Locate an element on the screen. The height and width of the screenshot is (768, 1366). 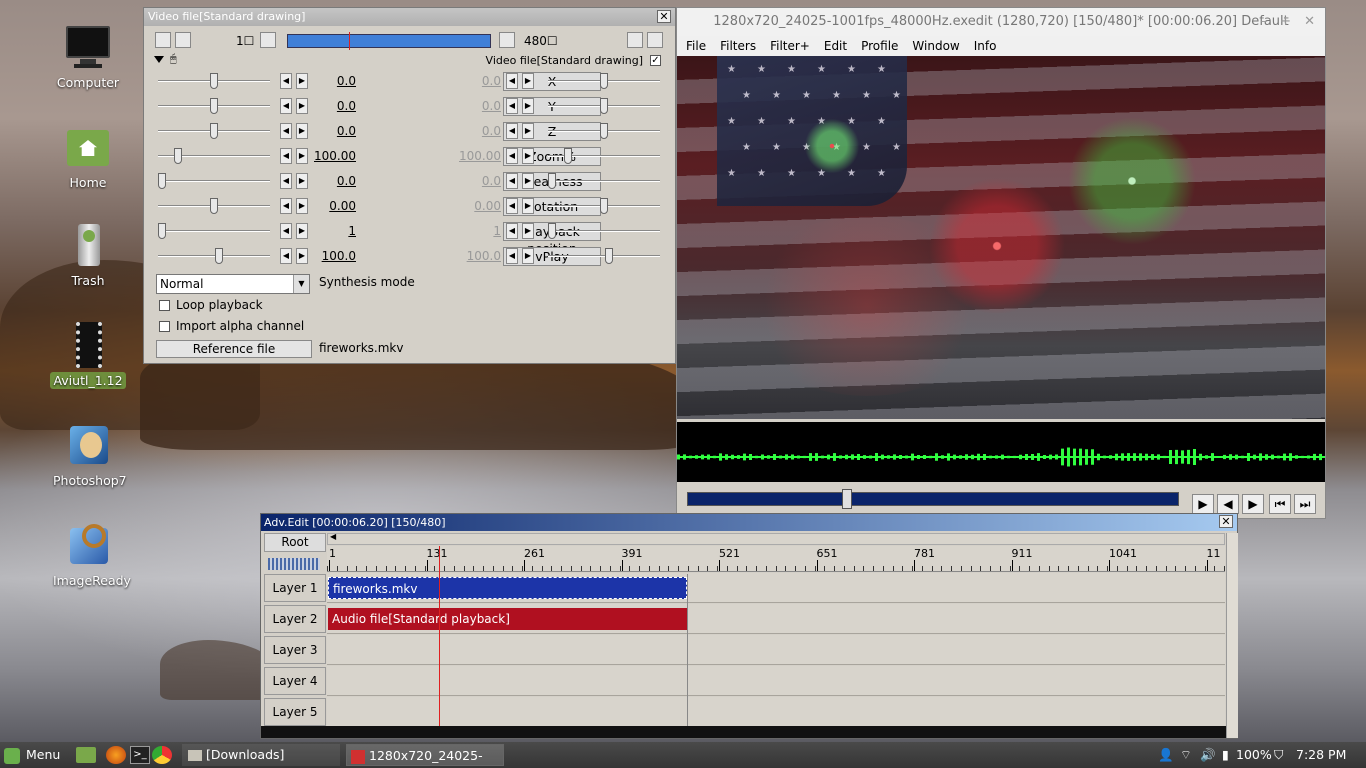
y-end-slider is located at coordinates (604, 106).